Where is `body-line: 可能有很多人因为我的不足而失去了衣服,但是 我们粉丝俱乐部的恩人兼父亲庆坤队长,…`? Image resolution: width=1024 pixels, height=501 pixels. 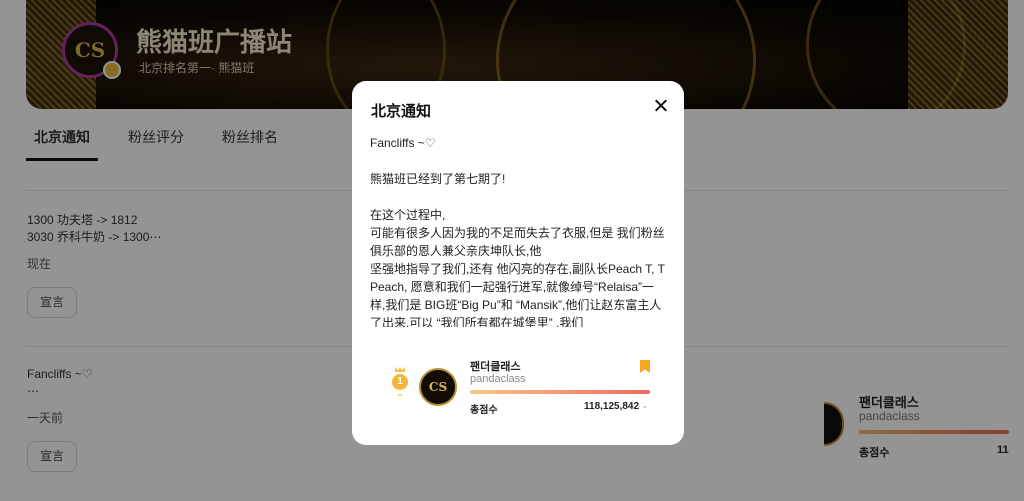
body-line: 可能有很多人因为我的不足而失去了衣服,但是 我们粉丝俱乐部的恩人兼父亲庆坤队长,… is located at coordinates (517, 242).